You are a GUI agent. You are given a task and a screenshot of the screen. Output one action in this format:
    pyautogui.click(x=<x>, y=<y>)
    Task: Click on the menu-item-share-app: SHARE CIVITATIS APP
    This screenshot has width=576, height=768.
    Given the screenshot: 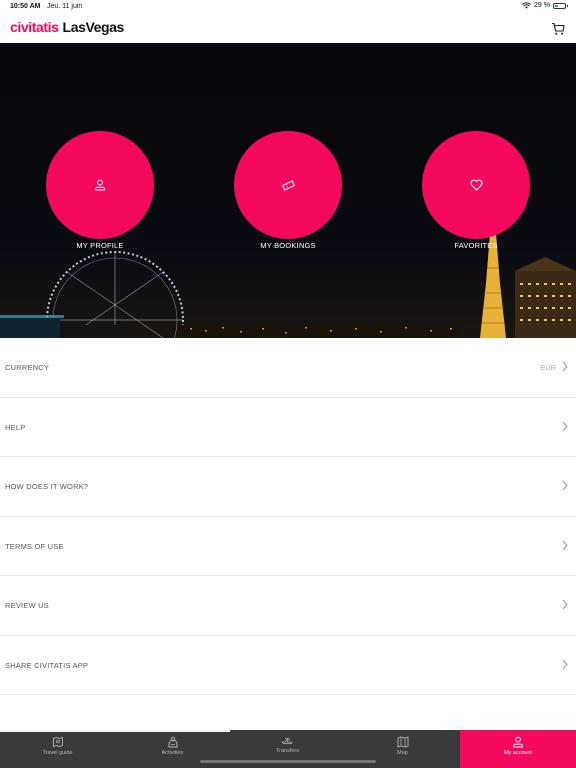 What is the action you would take?
    pyautogui.click(x=288, y=665)
    